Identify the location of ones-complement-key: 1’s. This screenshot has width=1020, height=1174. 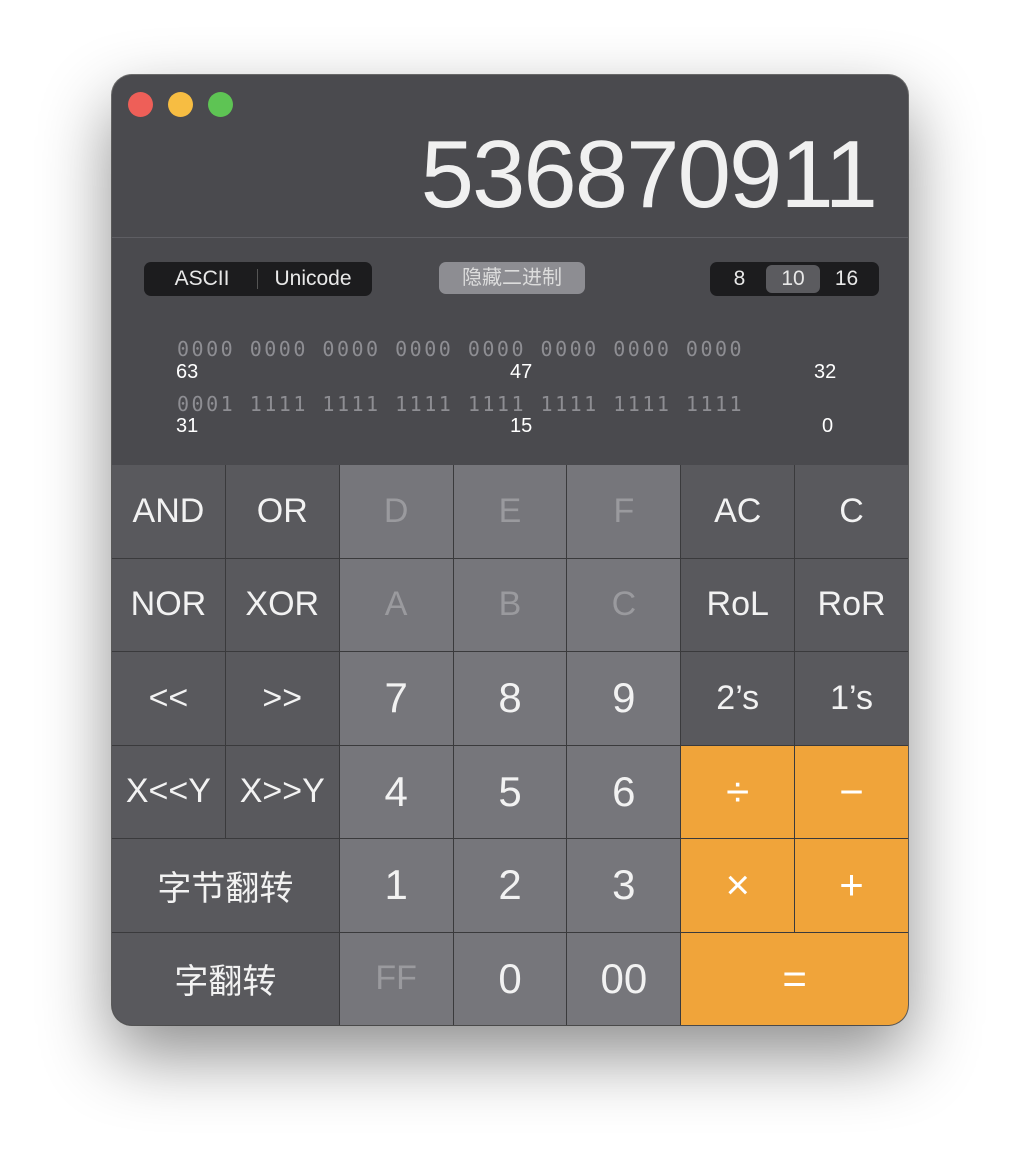
(851, 698).